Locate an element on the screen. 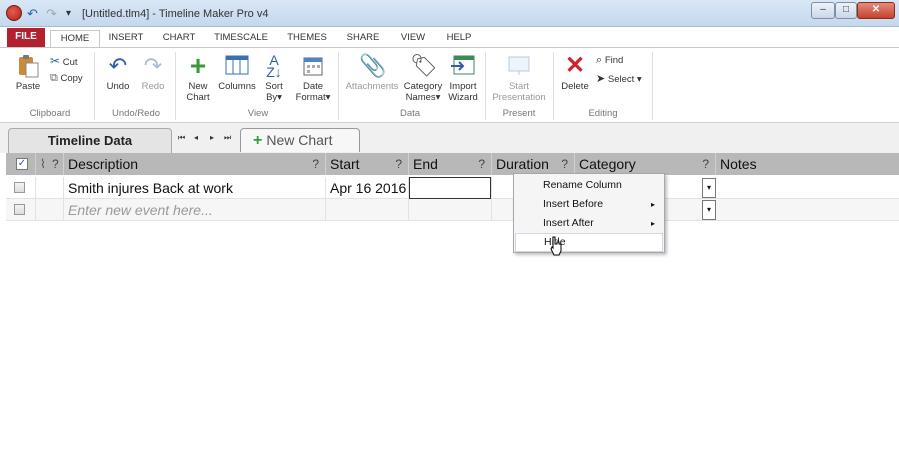  insert-before-label: Insert Before is located at coordinates (573, 204).